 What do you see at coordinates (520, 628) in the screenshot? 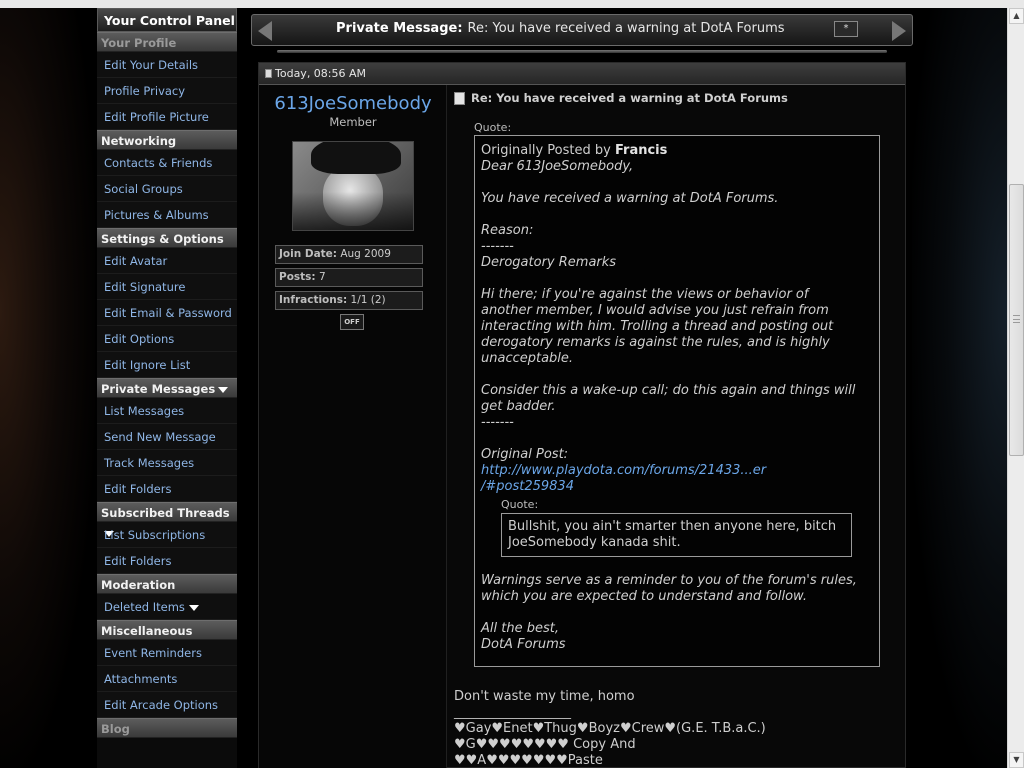
I see `quote-signoff-line1: All the best,` at bounding box center [520, 628].